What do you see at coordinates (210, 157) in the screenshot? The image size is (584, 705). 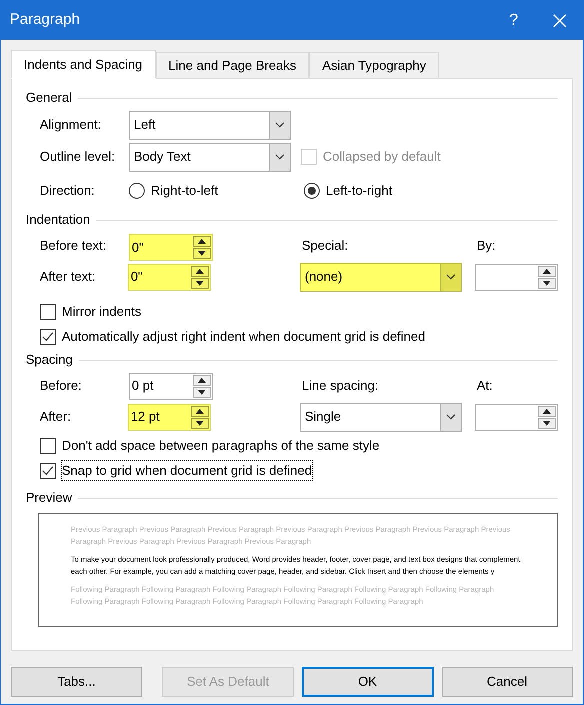 I see `dropdown: Body Text` at bounding box center [210, 157].